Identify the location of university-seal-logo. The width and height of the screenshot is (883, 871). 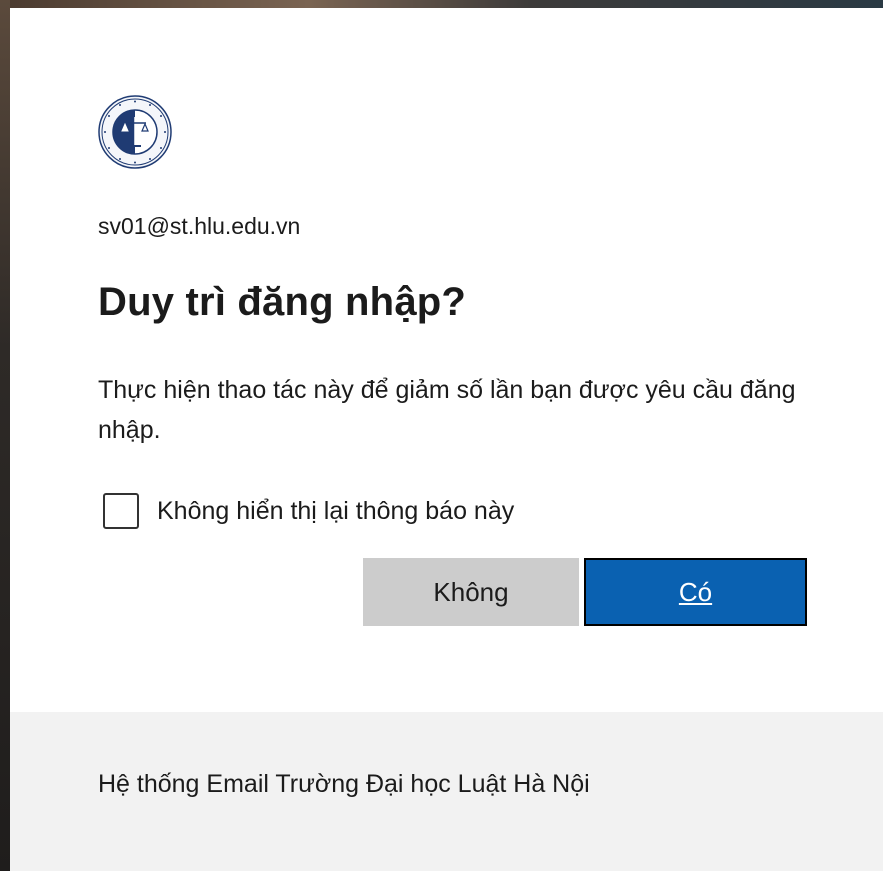
(135, 132).